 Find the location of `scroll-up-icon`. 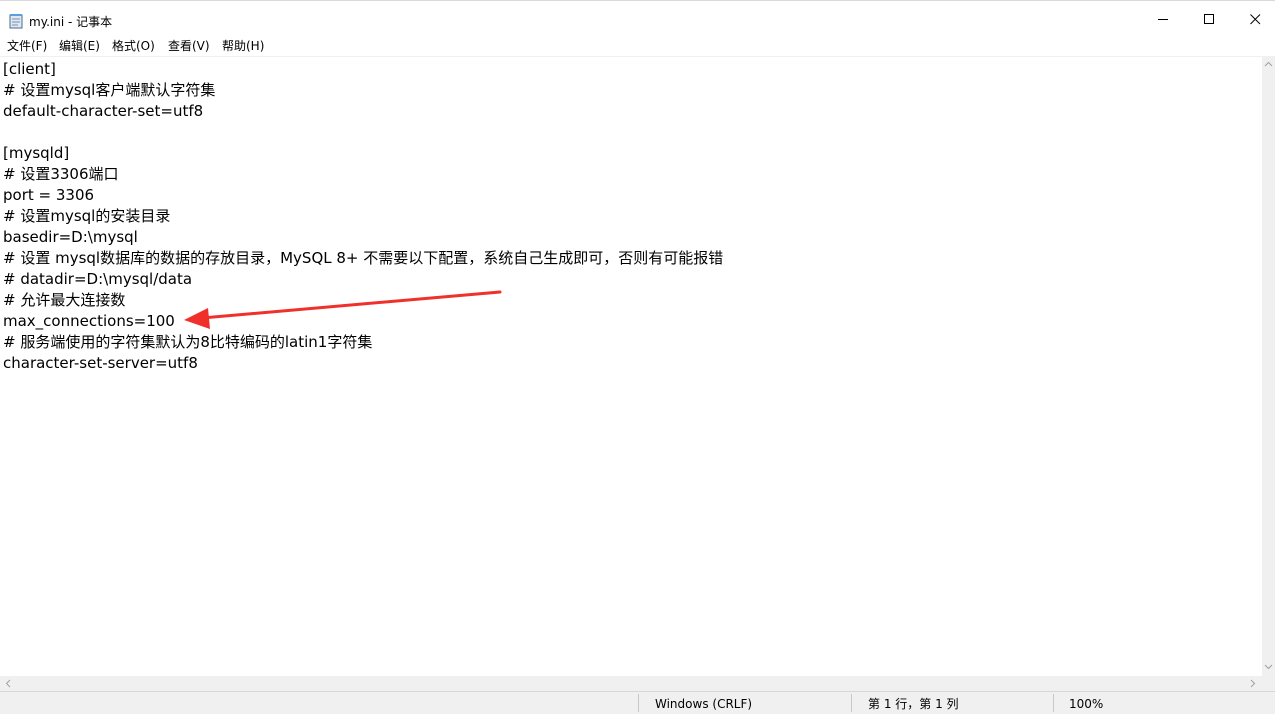

scroll-up-icon is located at coordinates (1268, 64).